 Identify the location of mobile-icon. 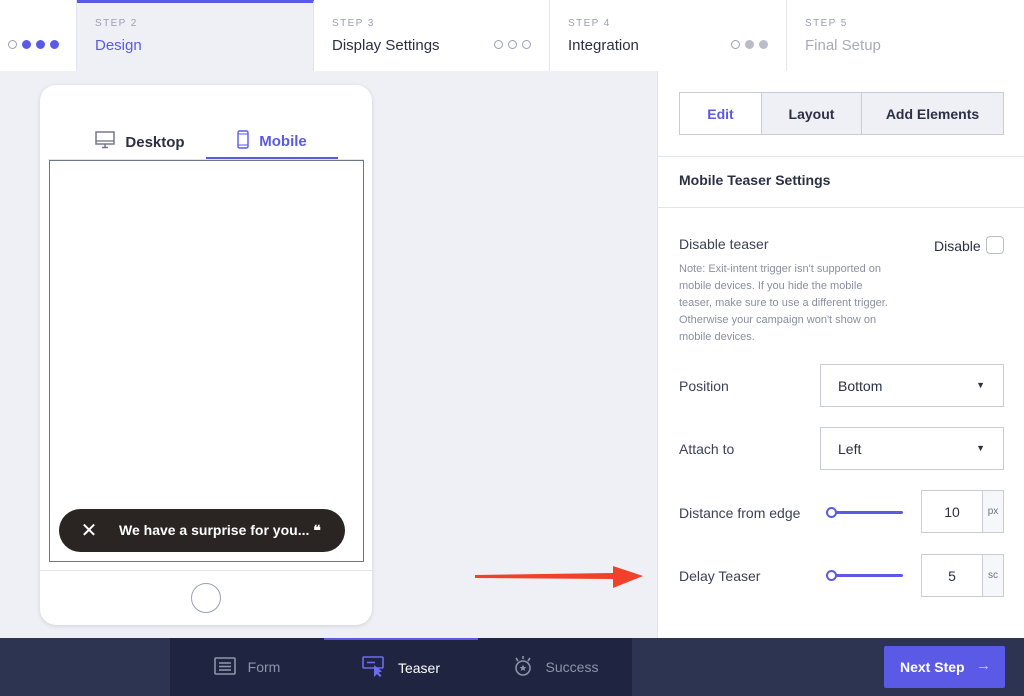
(243, 141).